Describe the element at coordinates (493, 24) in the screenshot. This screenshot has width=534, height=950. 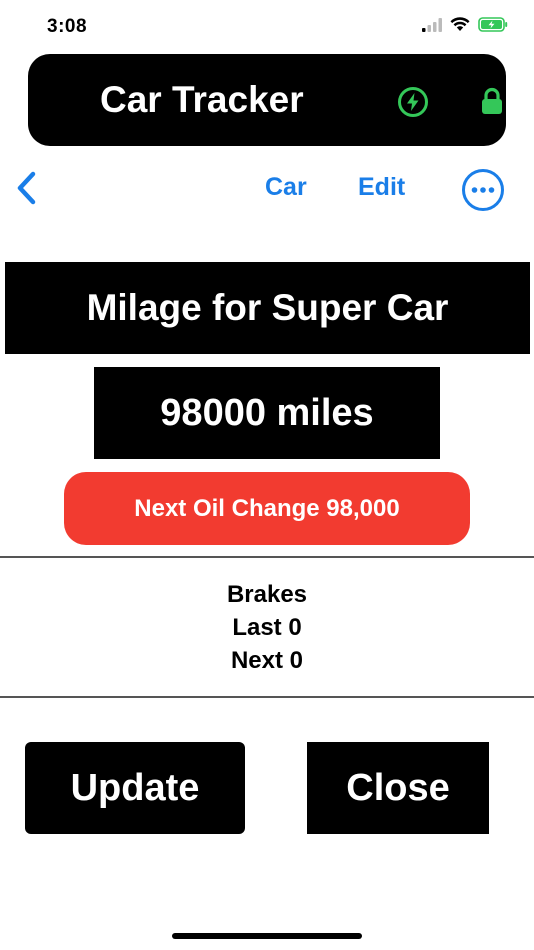
I see `battery-icon` at that location.